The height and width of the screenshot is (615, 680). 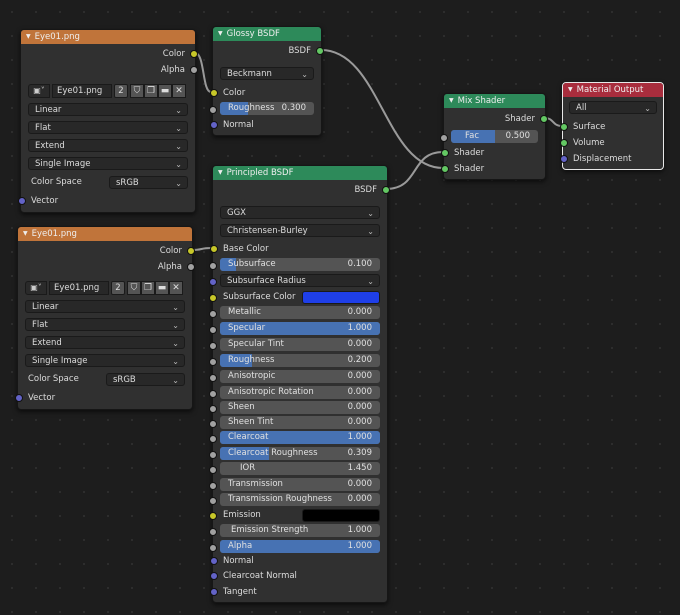 What do you see at coordinates (267, 108) in the screenshot?
I see `roughness-field: Roughness 0.300` at bounding box center [267, 108].